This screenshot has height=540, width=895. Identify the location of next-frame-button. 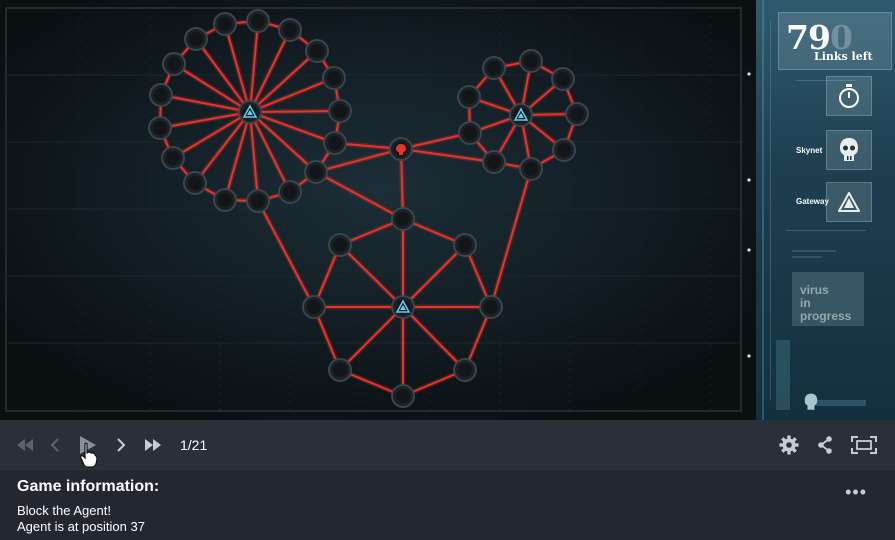
(121, 445).